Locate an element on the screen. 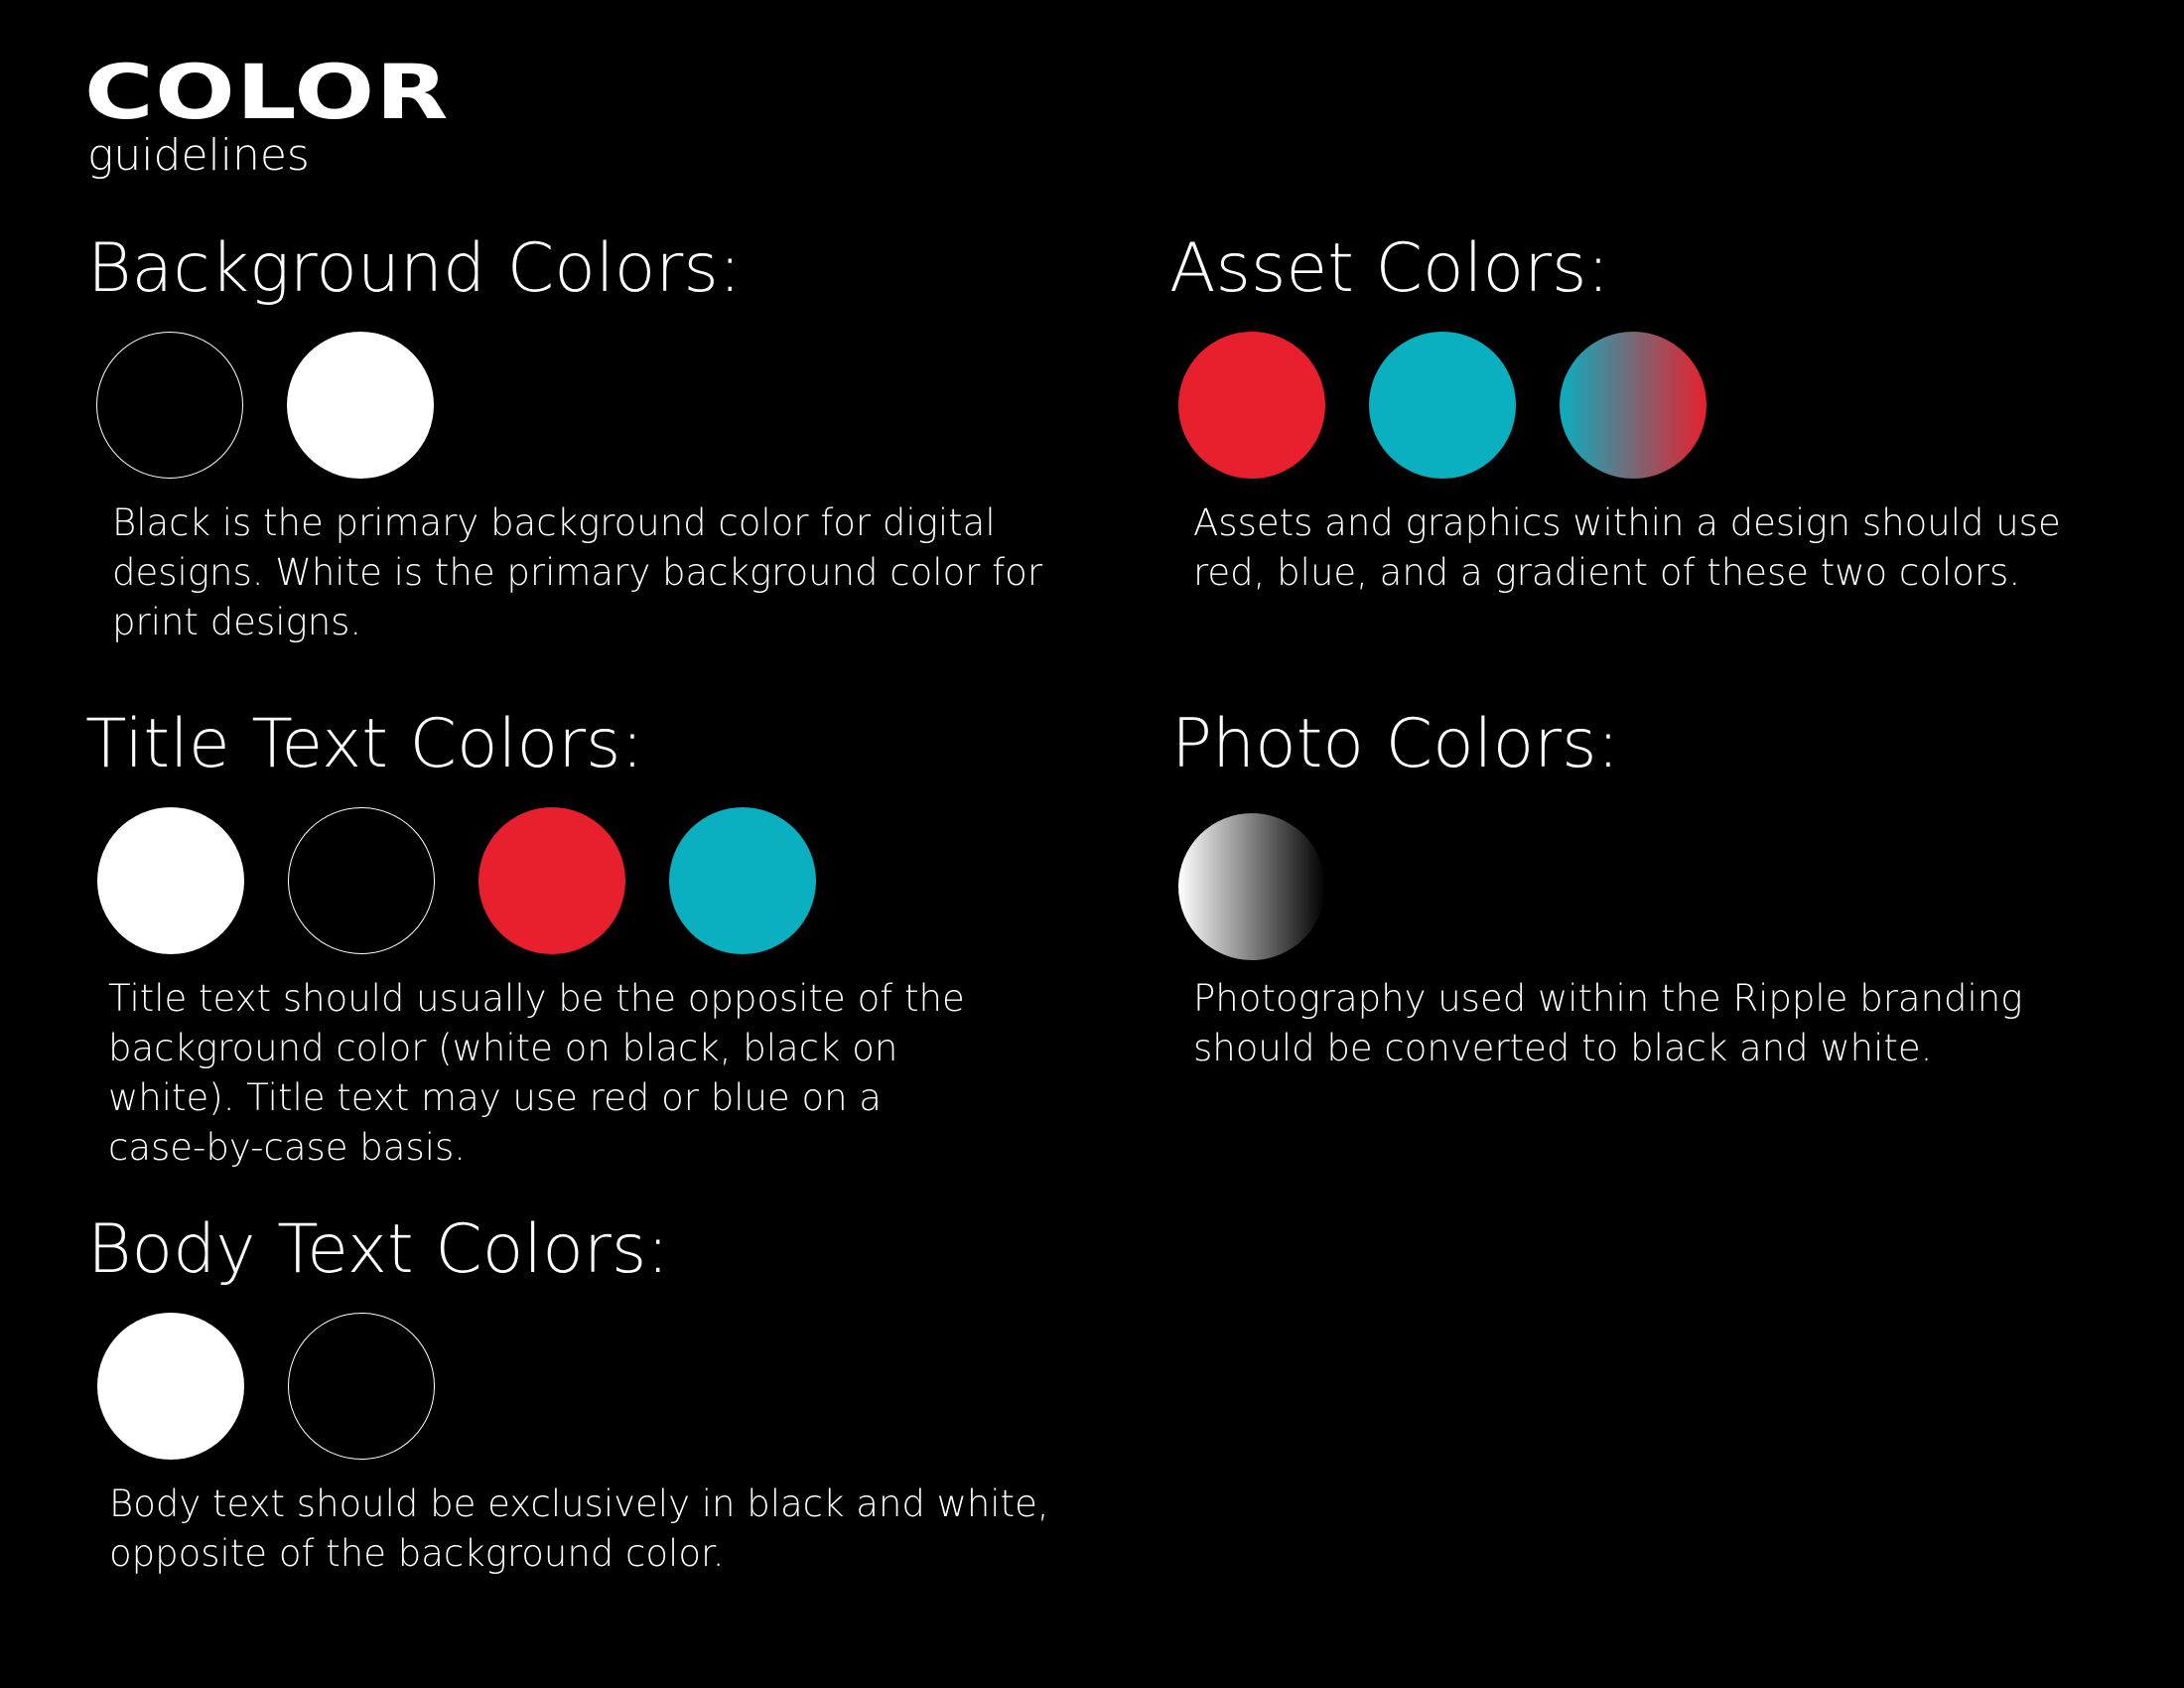 The width and height of the screenshot is (2184, 1688). page-header: COLOR guidelines is located at coordinates (266, 118).